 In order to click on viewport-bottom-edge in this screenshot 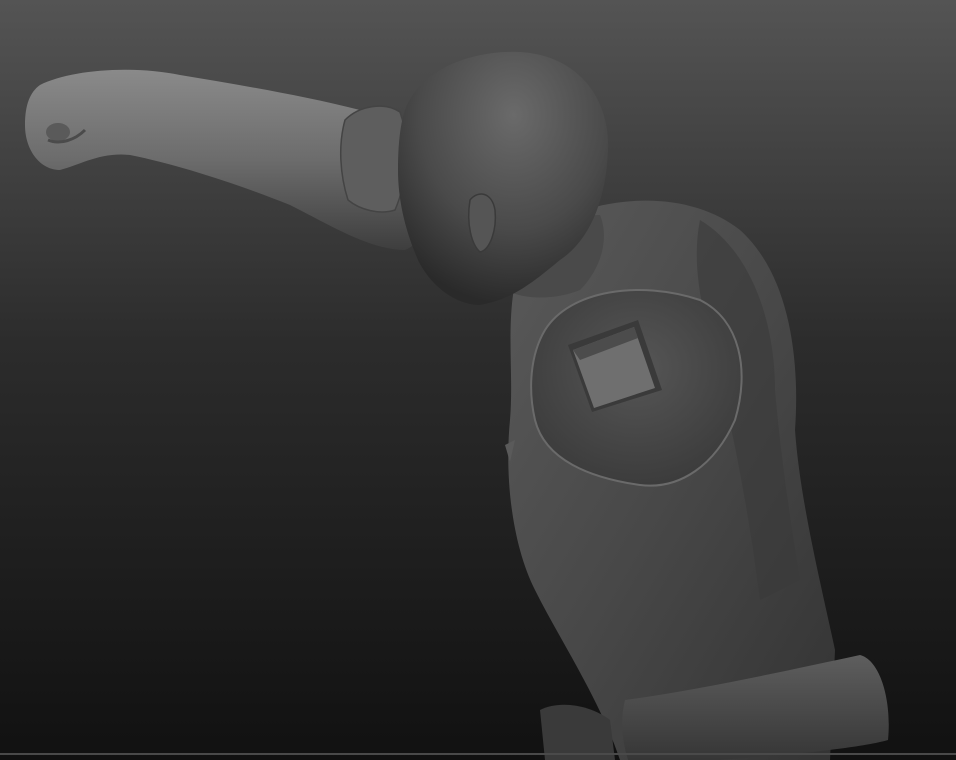, I will do `click(478, 754)`.